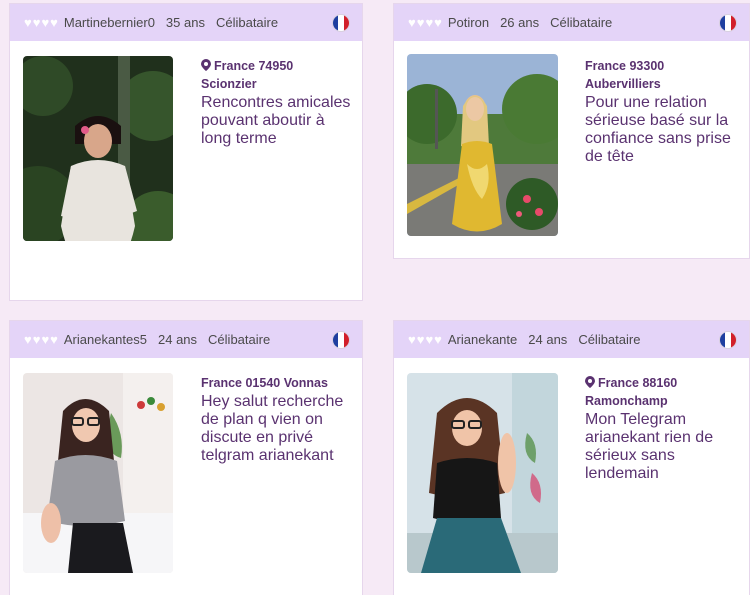 The width and height of the screenshot is (750, 595). I want to click on username: Arianekantes5, so click(105, 339).